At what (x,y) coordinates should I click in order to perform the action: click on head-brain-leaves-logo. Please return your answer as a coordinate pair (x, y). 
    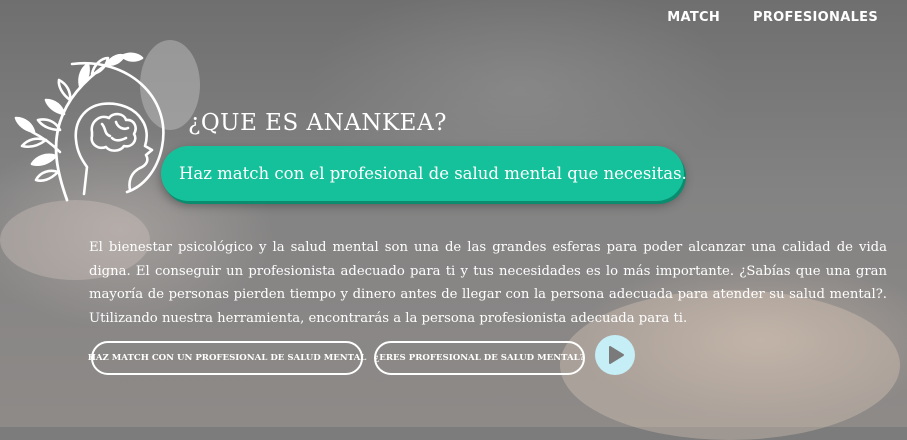
    Looking at the image, I should click on (89, 127).